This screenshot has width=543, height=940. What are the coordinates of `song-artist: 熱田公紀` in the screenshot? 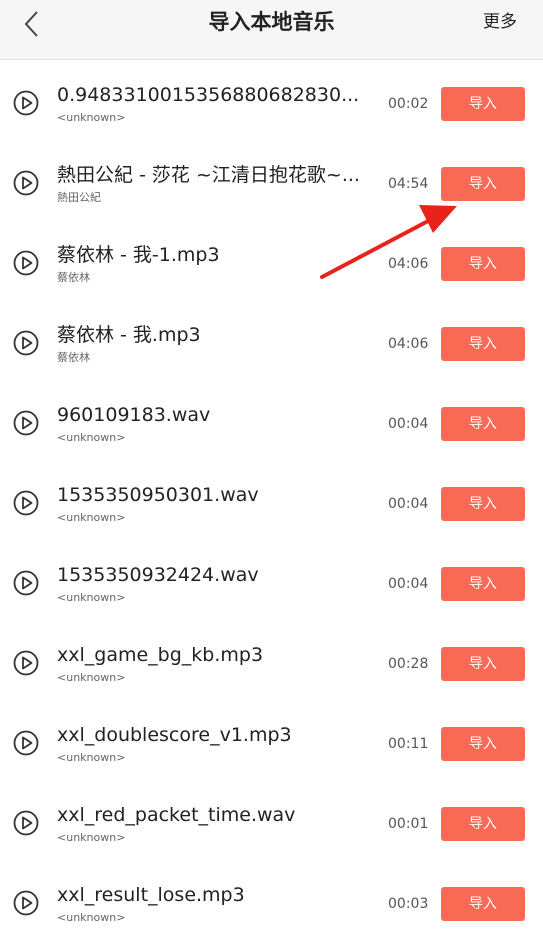 It's located at (79, 197).